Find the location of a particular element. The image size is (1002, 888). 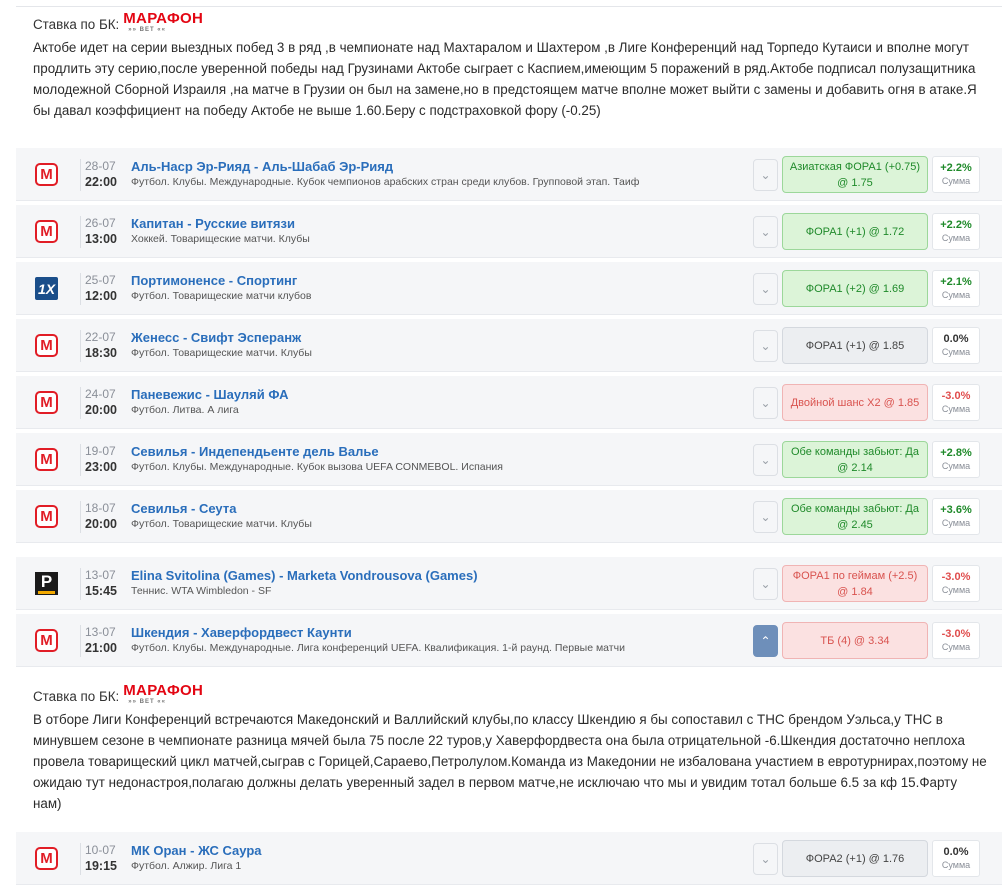

match-title-link: Паневежис - Шауляй ФА is located at coordinates (431, 395).